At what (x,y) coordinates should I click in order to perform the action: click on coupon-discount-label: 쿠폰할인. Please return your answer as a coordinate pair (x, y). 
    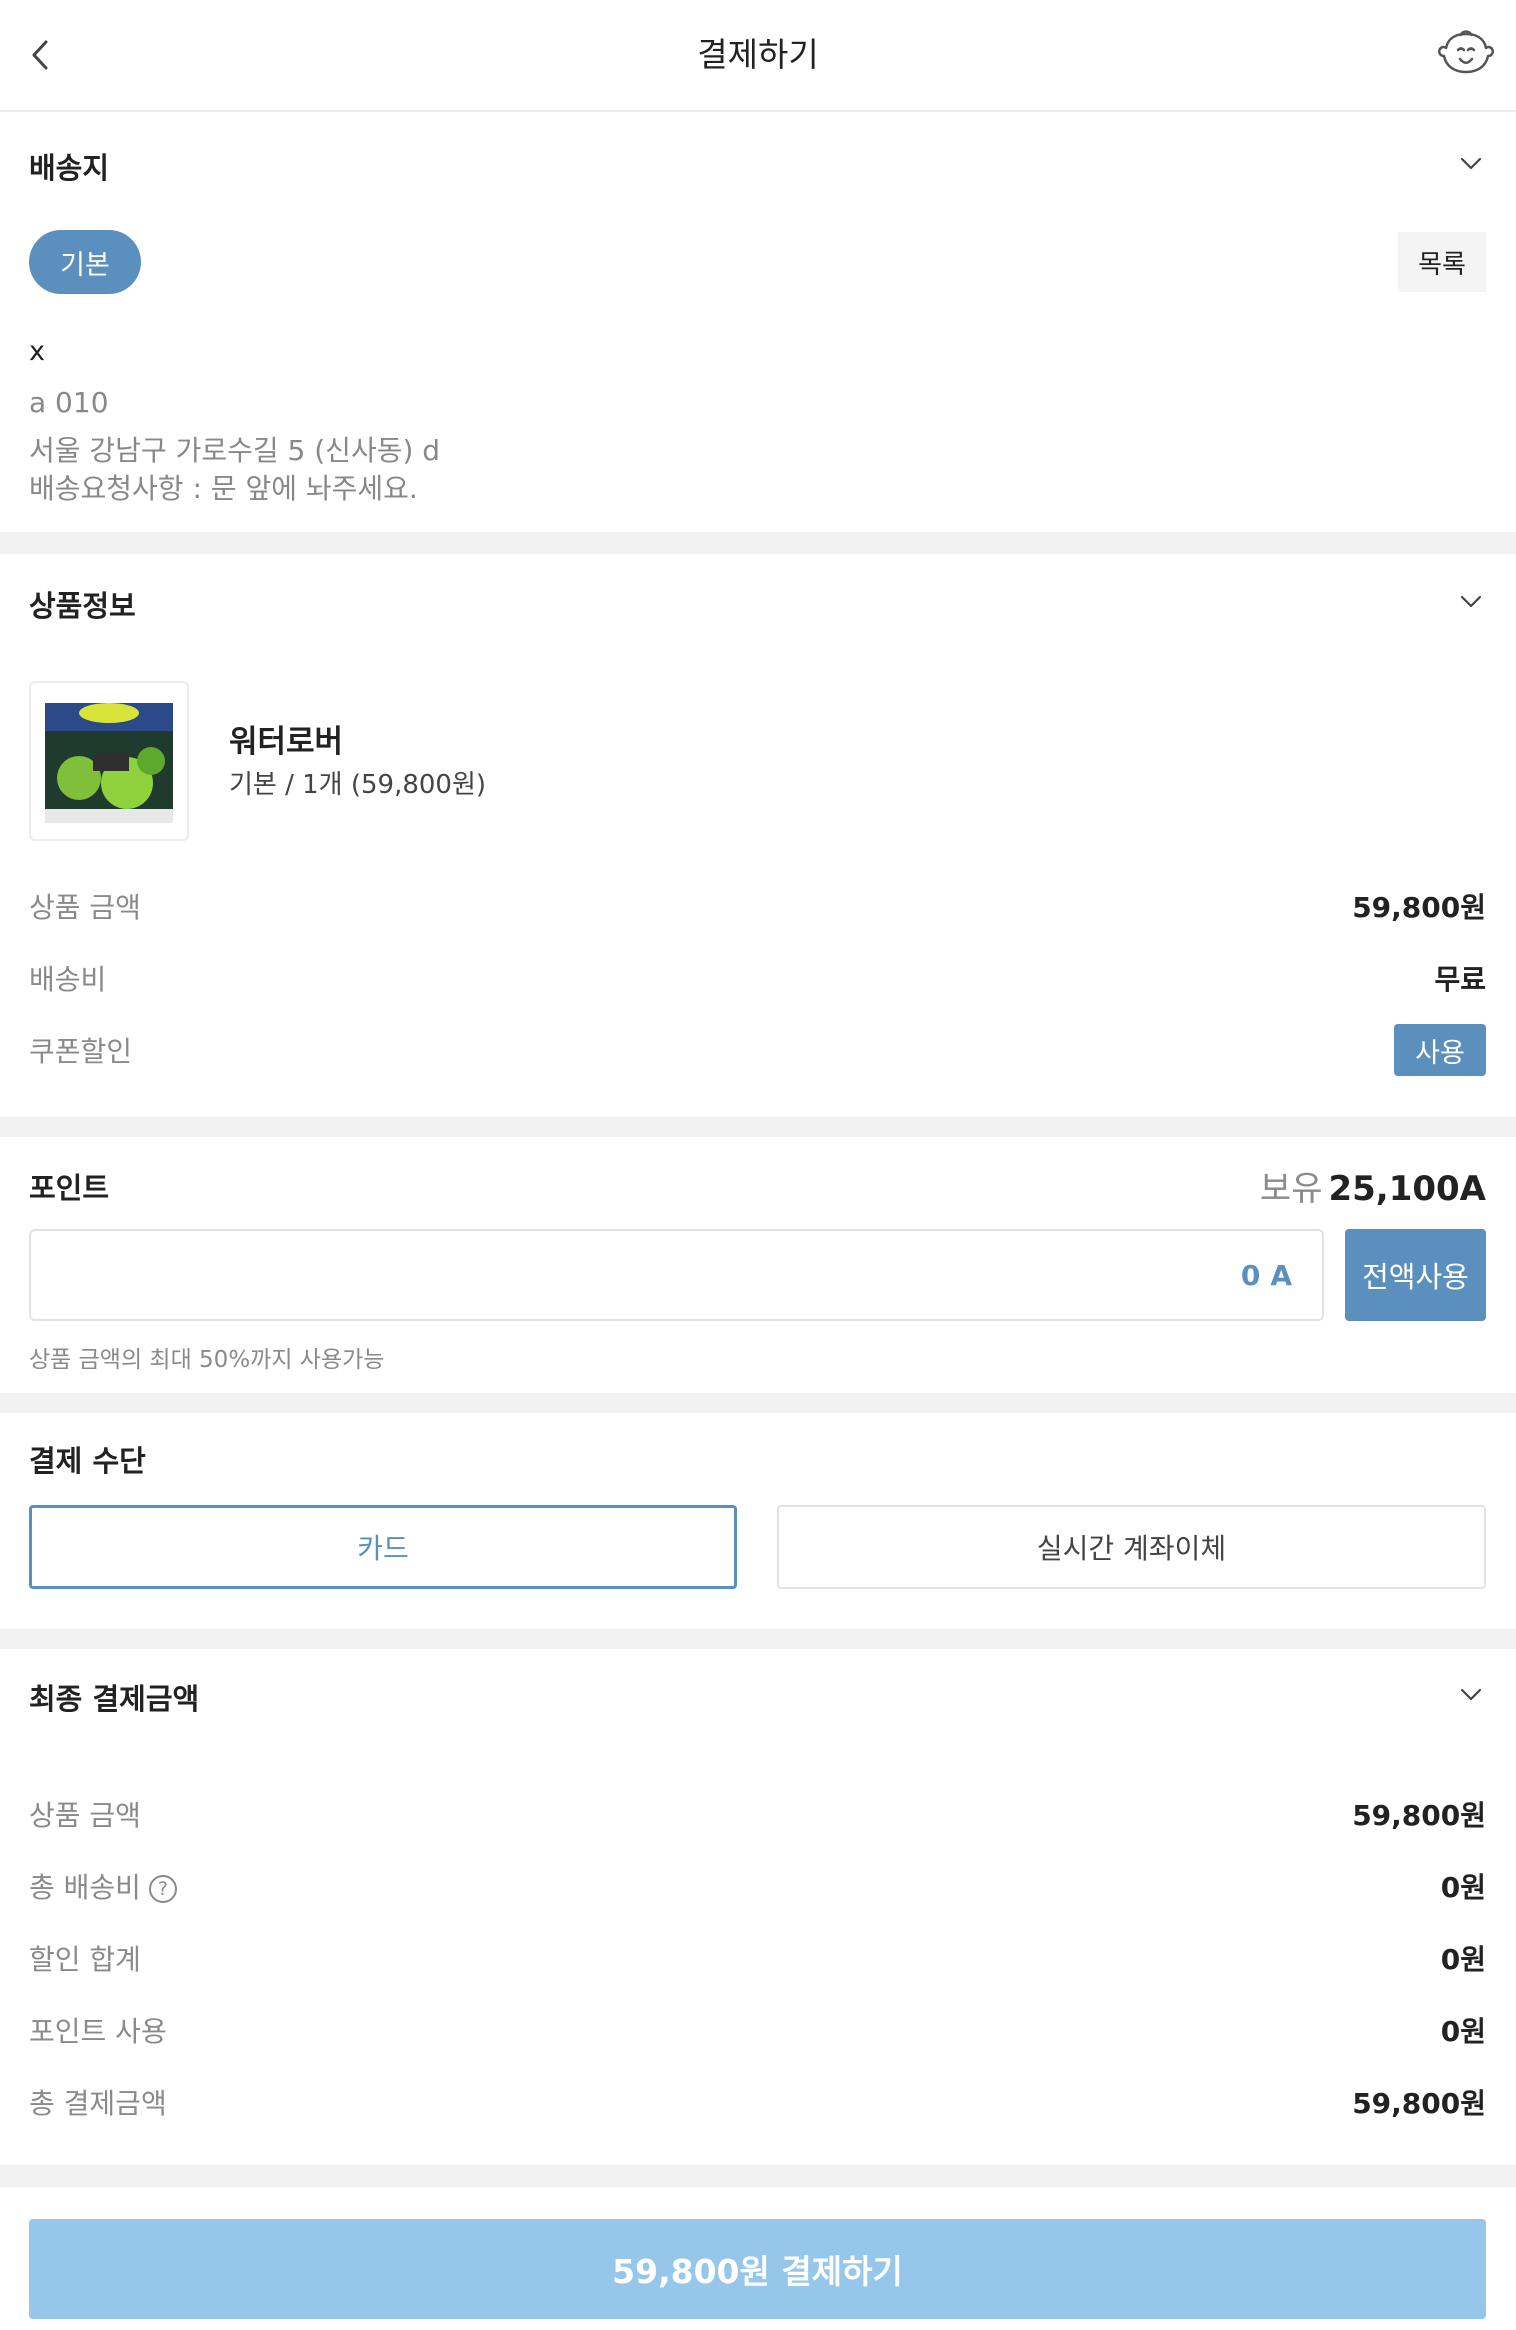
    Looking at the image, I should click on (81, 1051).